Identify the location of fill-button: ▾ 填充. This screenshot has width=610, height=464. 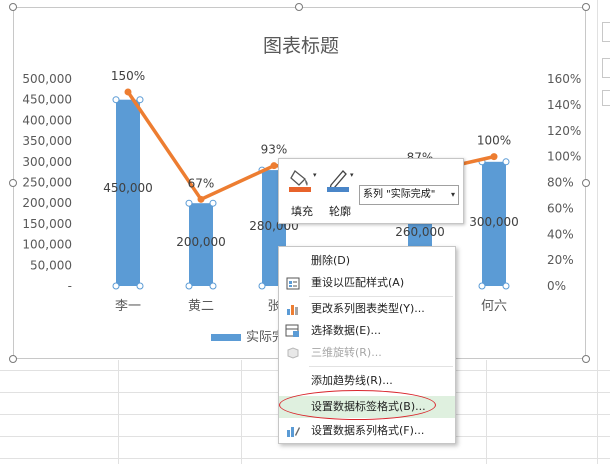
(302, 191).